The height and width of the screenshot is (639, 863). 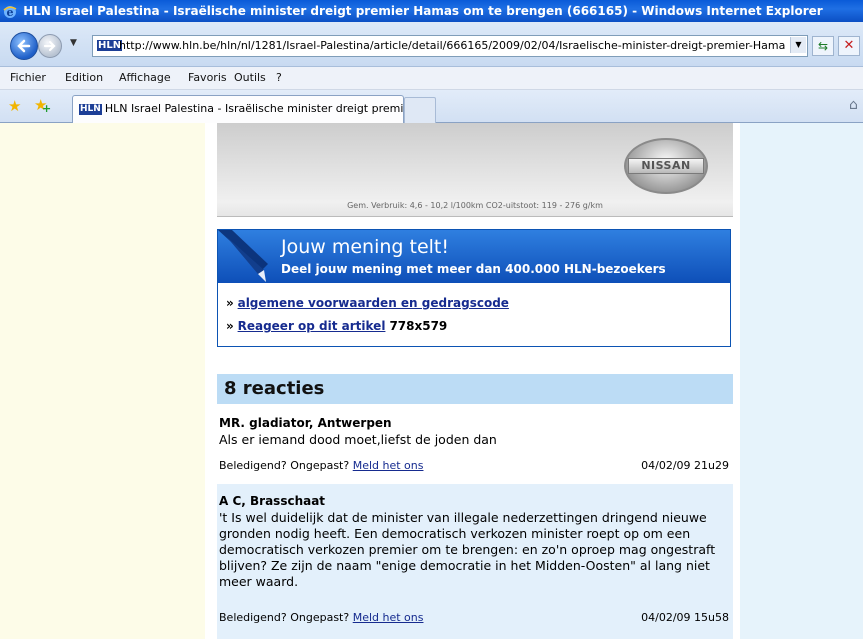 I want to click on menu-favoris: Favoris, so click(x=207, y=78).